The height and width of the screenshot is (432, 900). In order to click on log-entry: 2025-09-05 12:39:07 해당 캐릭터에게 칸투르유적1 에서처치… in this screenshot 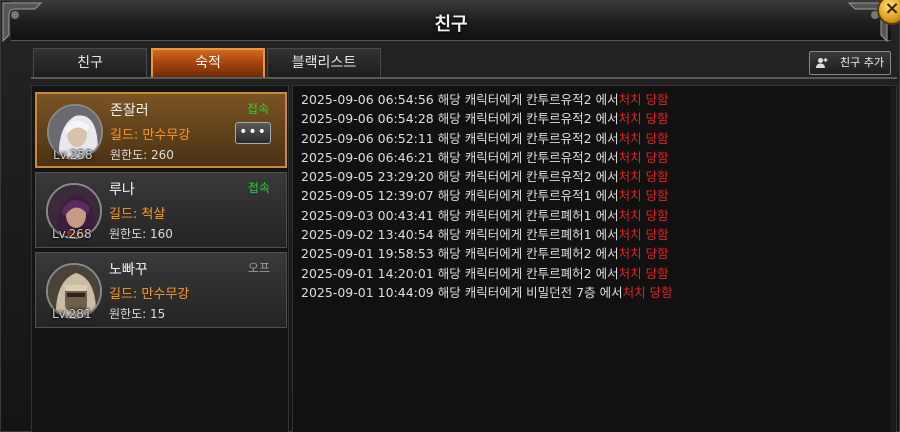, I will do `click(487, 194)`.